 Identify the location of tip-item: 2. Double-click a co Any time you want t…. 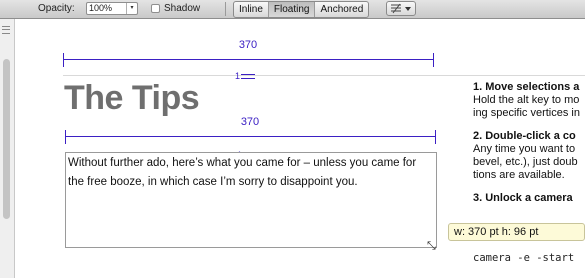
(529, 156).